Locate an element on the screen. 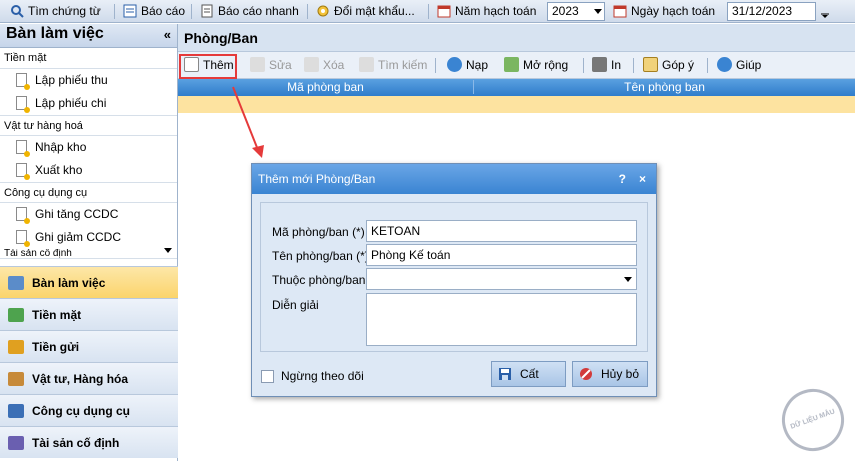 This screenshot has width=855, height=461. parent-label: Thuộc phòng/ban is located at coordinates (319, 280).